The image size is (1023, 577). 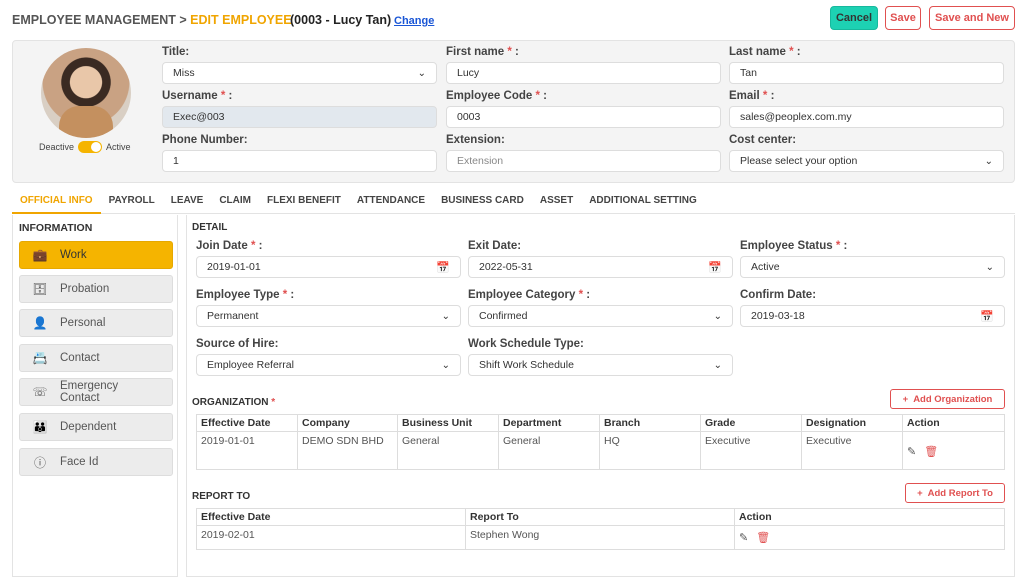 What do you see at coordinates (40, 358) in the screenshot?
I see `contact-card-icon: 📇` at bounding box center [40, 358].